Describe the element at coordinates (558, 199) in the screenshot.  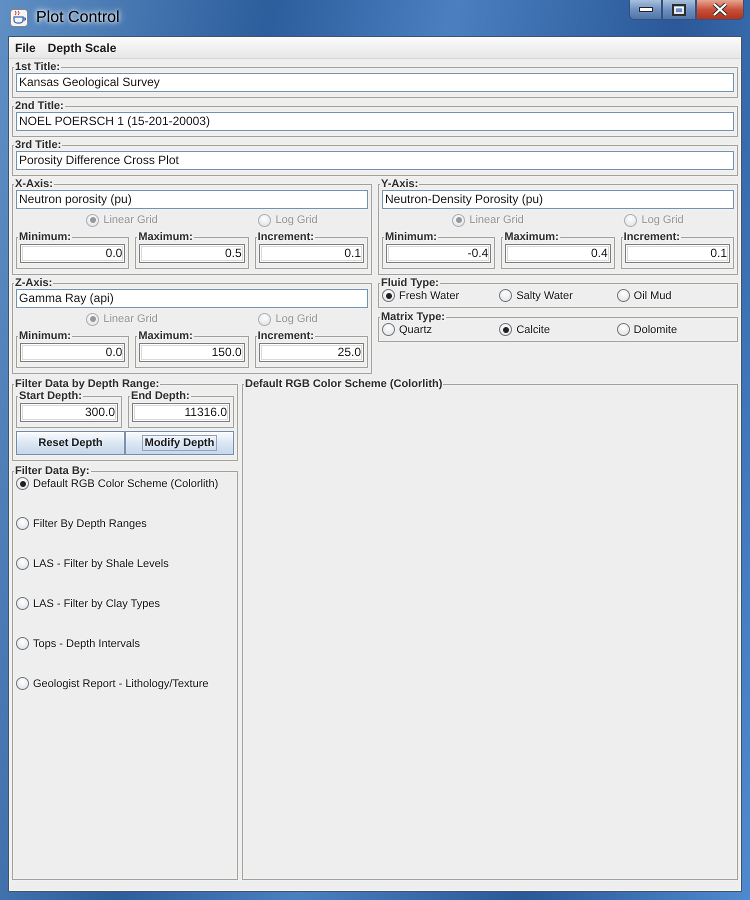
I see `text-field: Neutron-Density Porosity (pu)` at that location.